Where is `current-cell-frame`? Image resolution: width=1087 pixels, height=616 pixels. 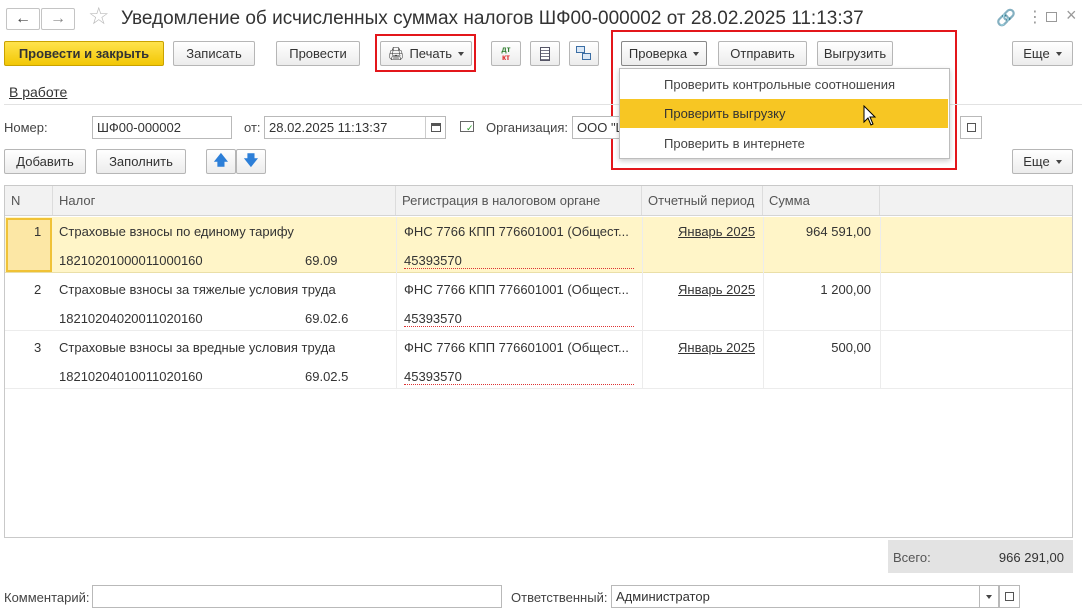 current-cell-frame is located at coordinates (29, 245).